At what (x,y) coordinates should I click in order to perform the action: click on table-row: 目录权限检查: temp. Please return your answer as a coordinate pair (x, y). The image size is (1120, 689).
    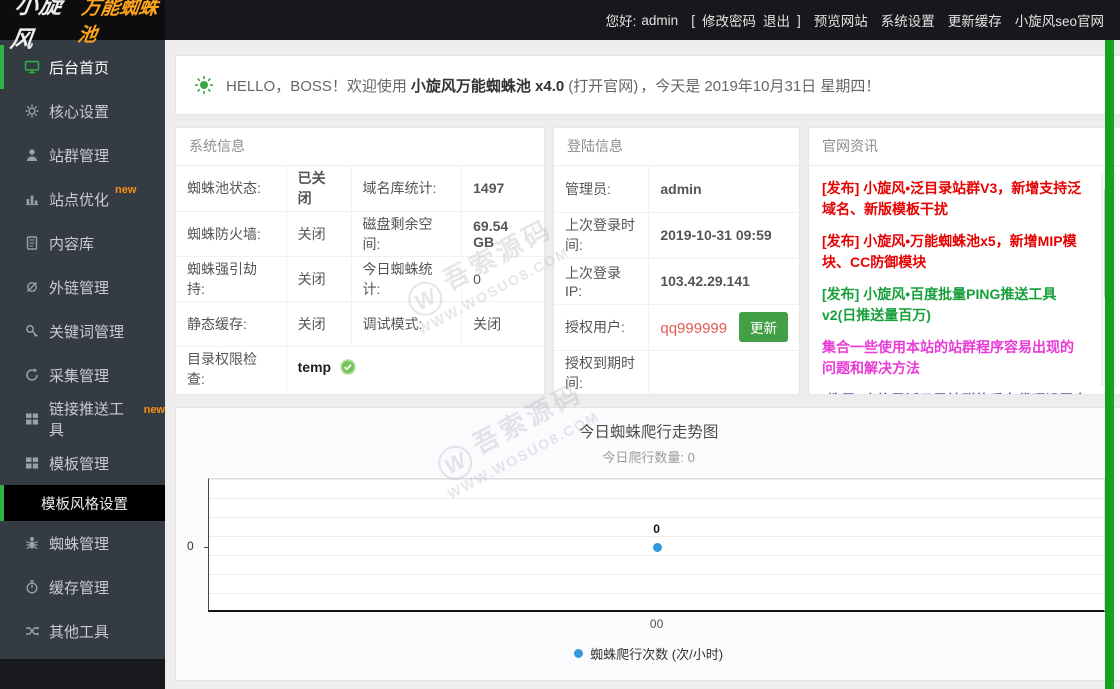
    Looking at the image, I should click on (360, 368).